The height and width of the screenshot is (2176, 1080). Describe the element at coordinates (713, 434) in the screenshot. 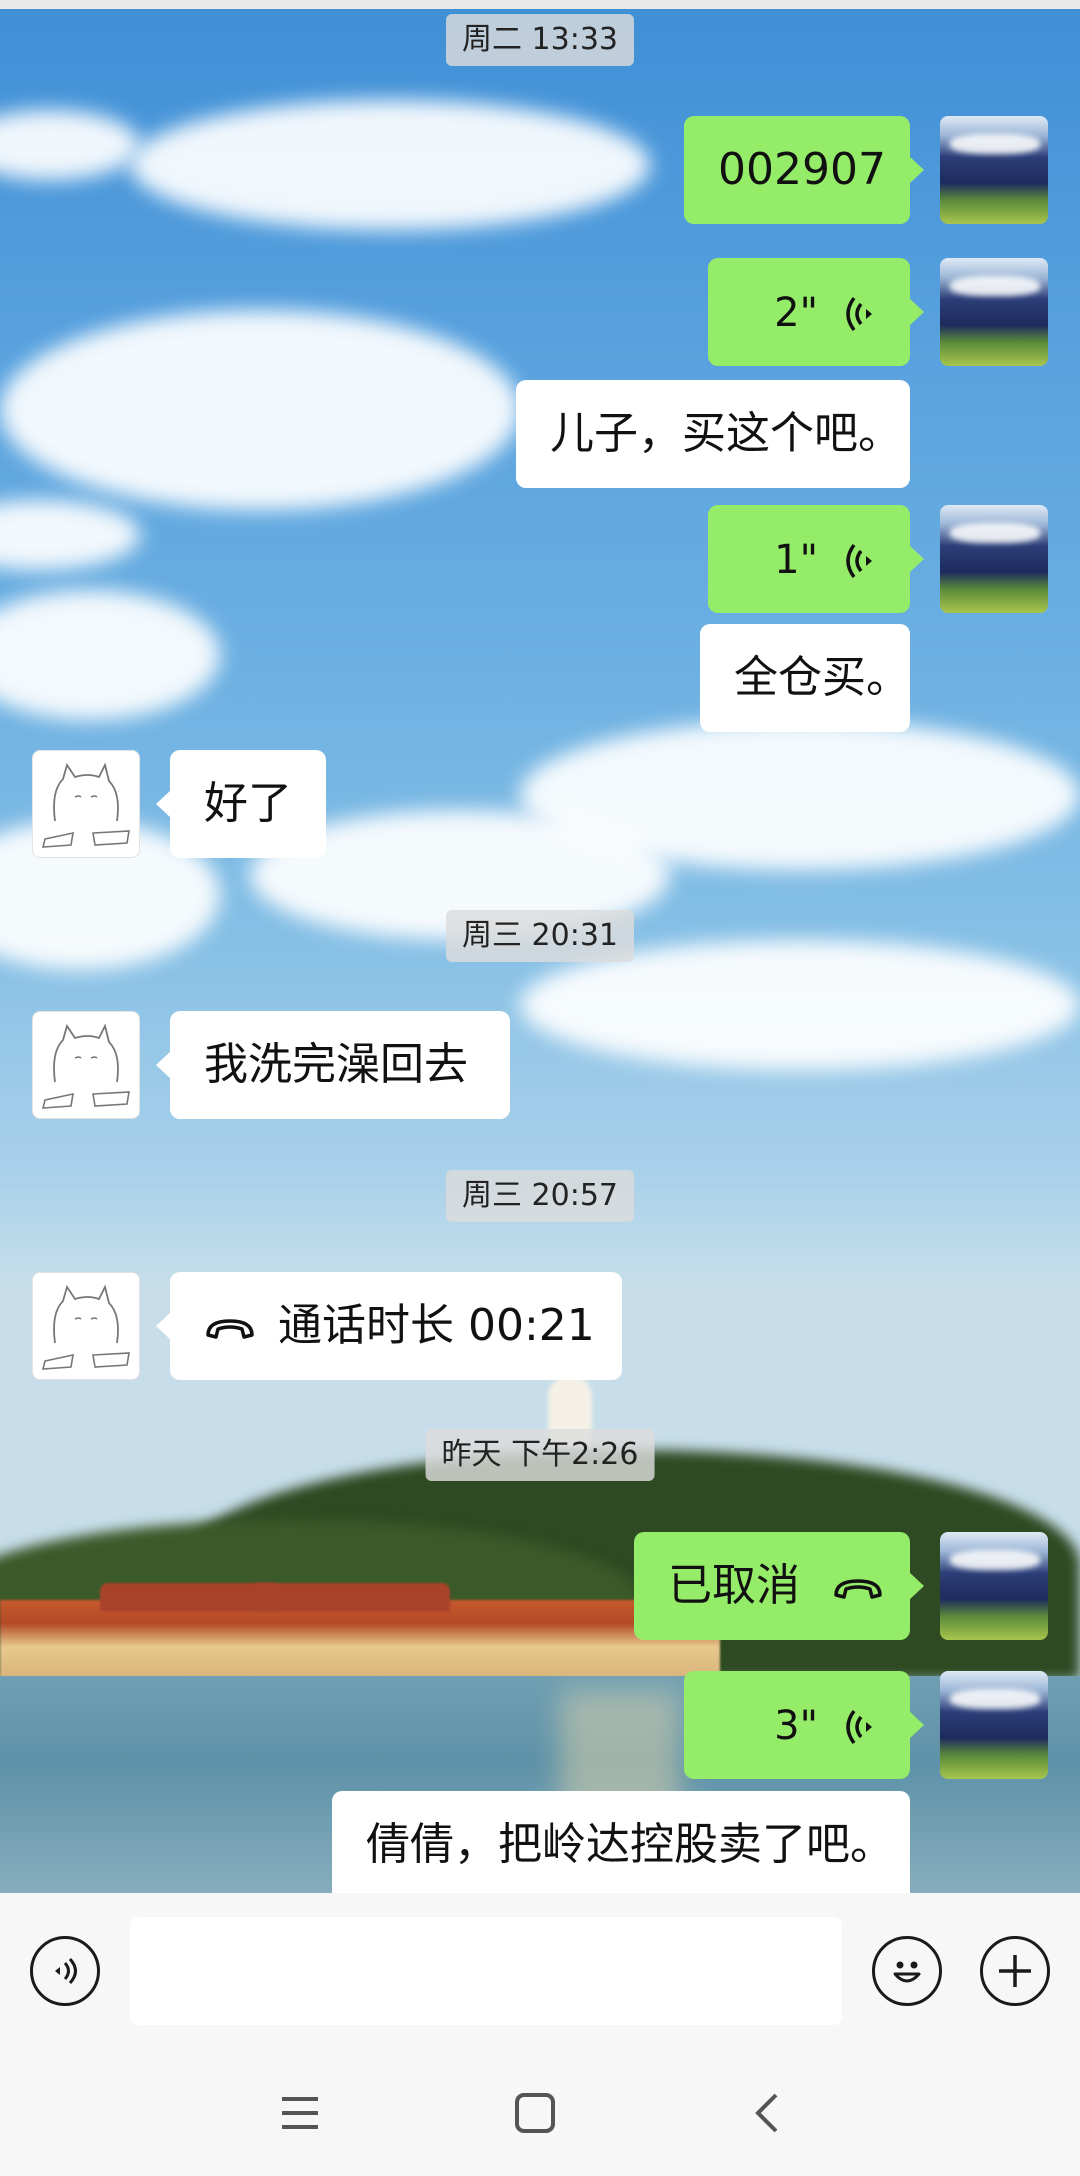

I see `message-bubble: 儿子，买这个吧。` at that location.